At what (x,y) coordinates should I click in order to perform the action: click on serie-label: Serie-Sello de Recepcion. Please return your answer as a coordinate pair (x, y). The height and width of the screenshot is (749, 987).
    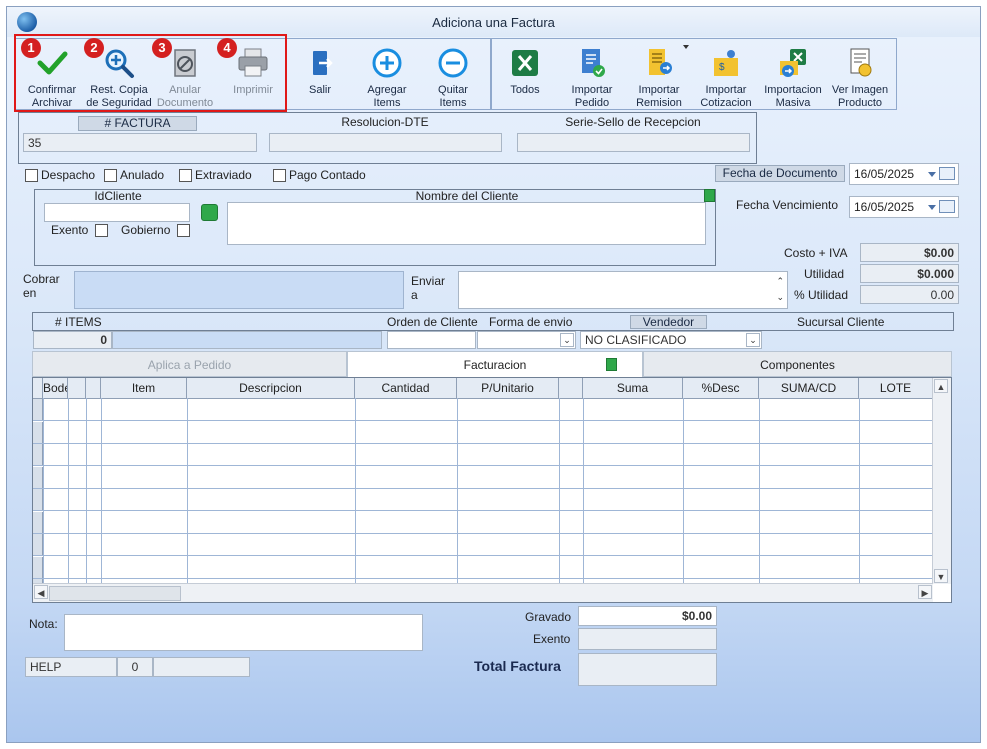
    Looking at the image, I should click on (633, 122).